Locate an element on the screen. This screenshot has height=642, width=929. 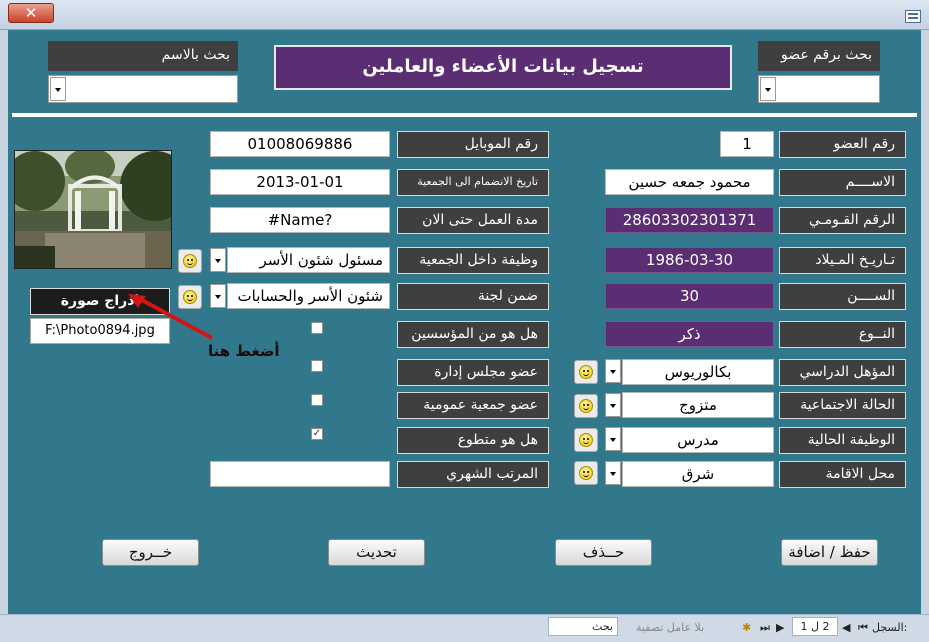
volunteer-label: هل هو متطوع is located at coordinates (473, 440).